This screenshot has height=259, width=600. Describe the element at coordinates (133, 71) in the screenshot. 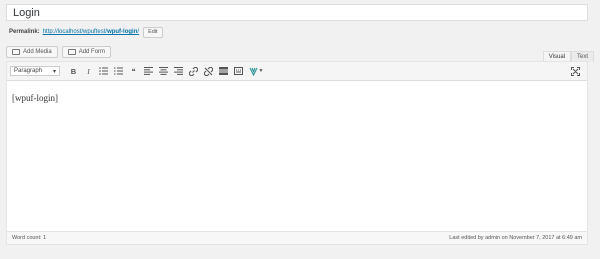

I see `blockquote-icon: ❝` at that location.